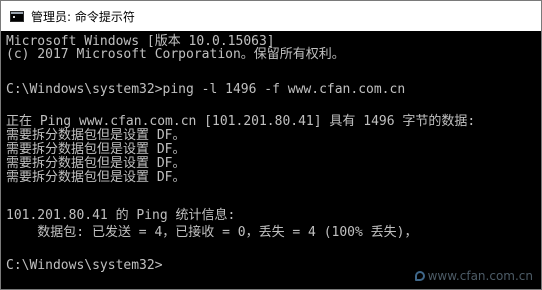  What do you see at coordinates (17, 16) in the screenshot?
I see `console-icon` at bounding box center [17, 16].